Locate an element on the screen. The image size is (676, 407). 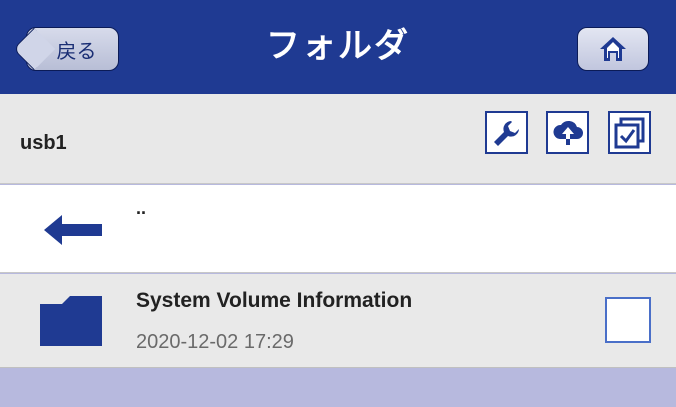
multi-select-button is located at coordinates (629, 132).